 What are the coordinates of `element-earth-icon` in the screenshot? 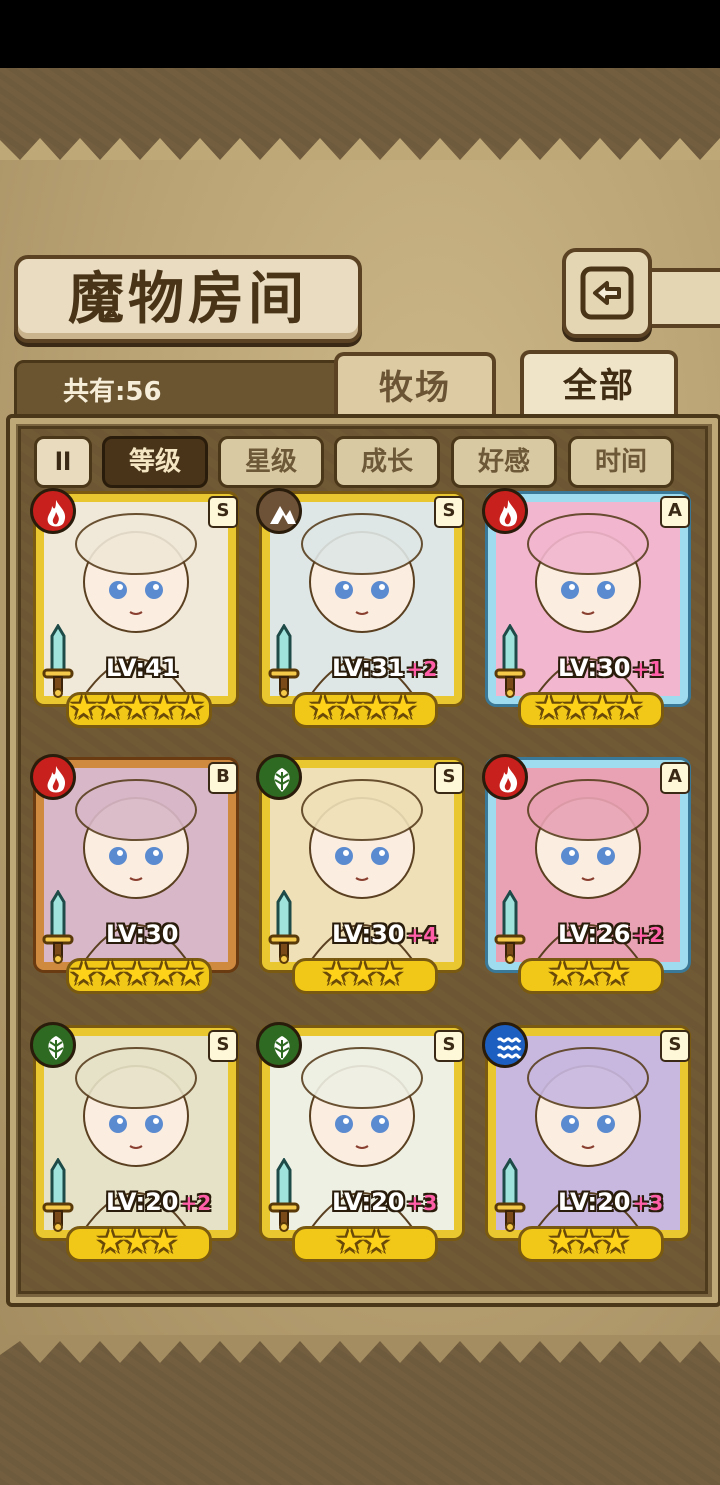 It's located at (279, 511).